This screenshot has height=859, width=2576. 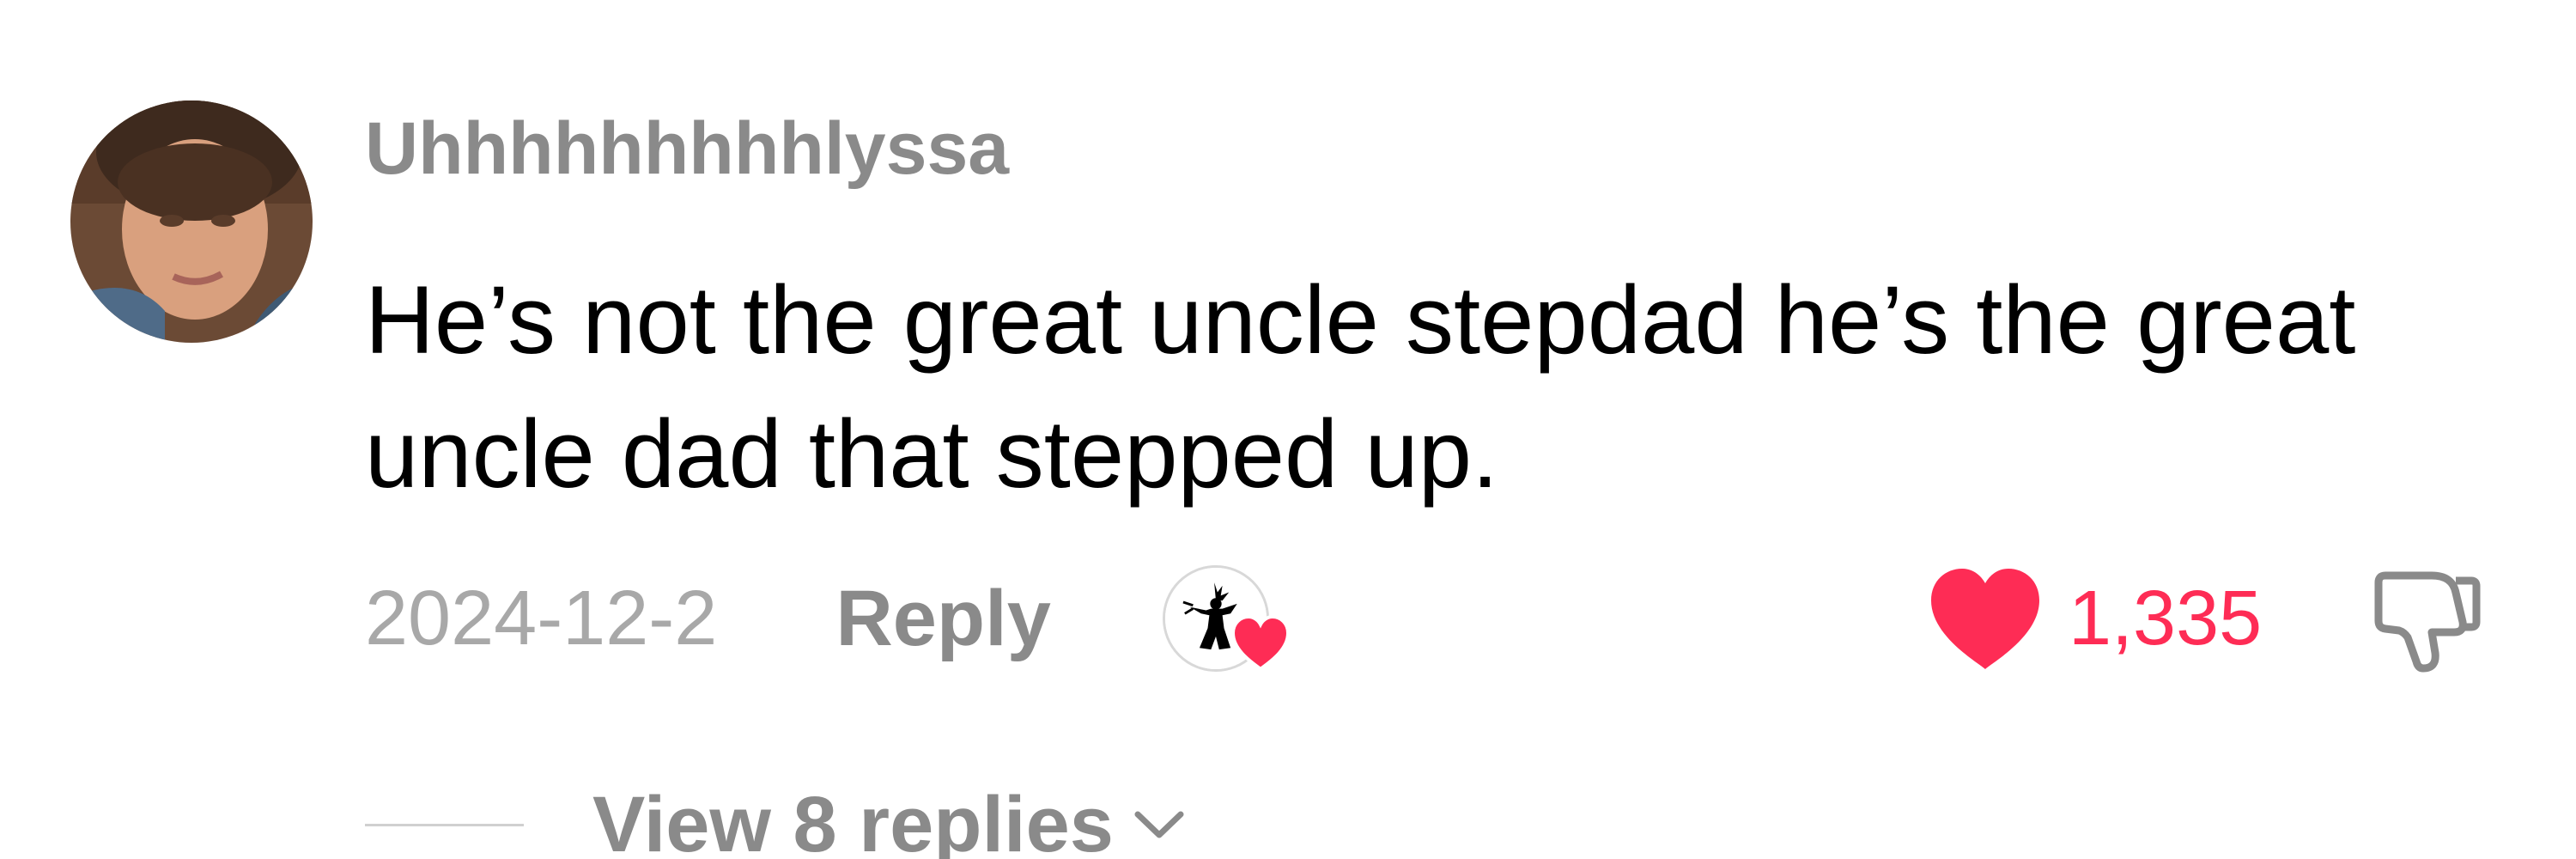 I want to click on like-group: 1,335, so click(x=2095, y=618).